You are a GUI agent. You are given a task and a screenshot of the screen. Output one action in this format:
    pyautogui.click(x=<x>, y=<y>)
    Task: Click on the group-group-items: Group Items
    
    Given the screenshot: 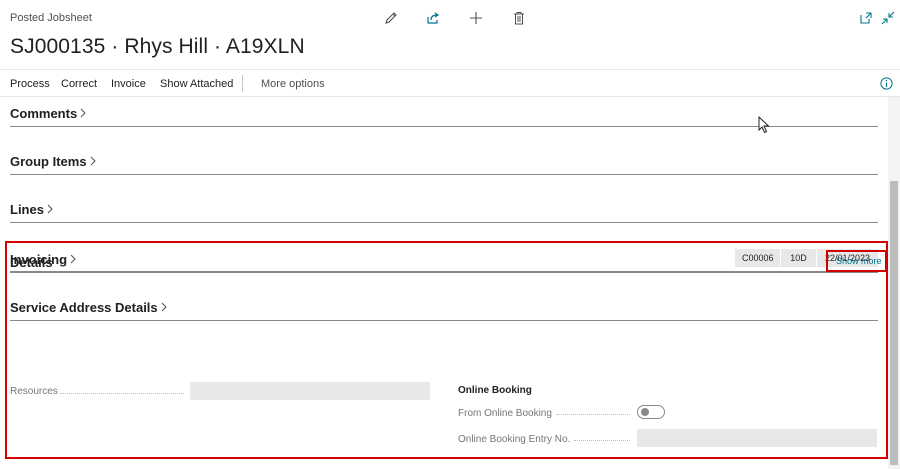 What is the action you would take?
    pyautogui.click(x=444, y=160)
    